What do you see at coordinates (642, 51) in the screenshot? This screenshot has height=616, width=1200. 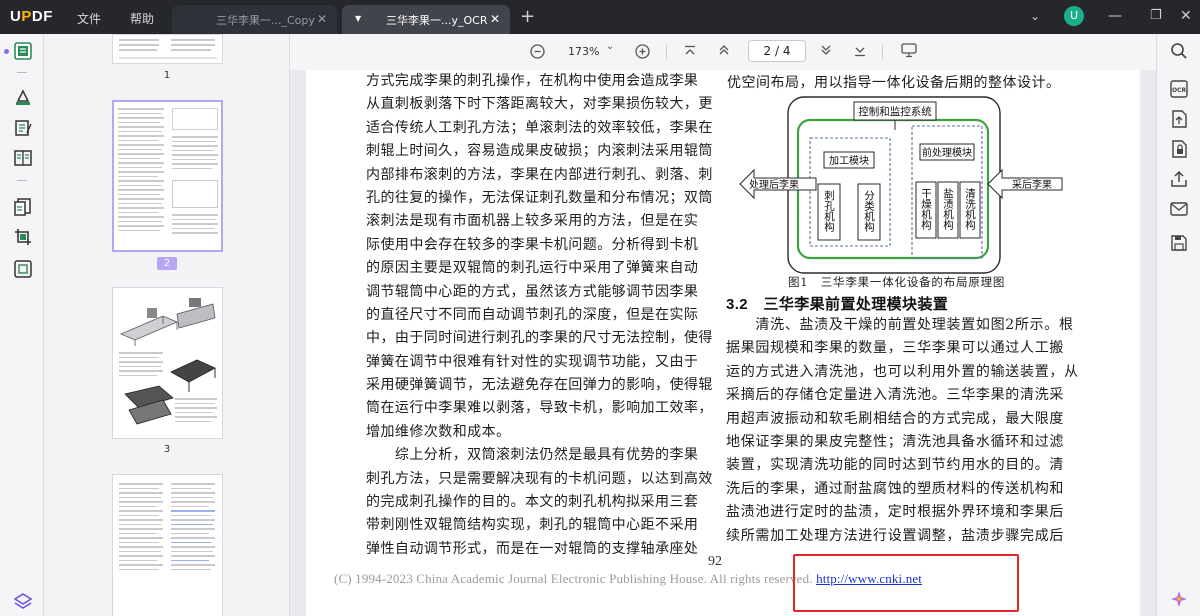 I see `zoom-in-icon` at bounding box center [642, 51].